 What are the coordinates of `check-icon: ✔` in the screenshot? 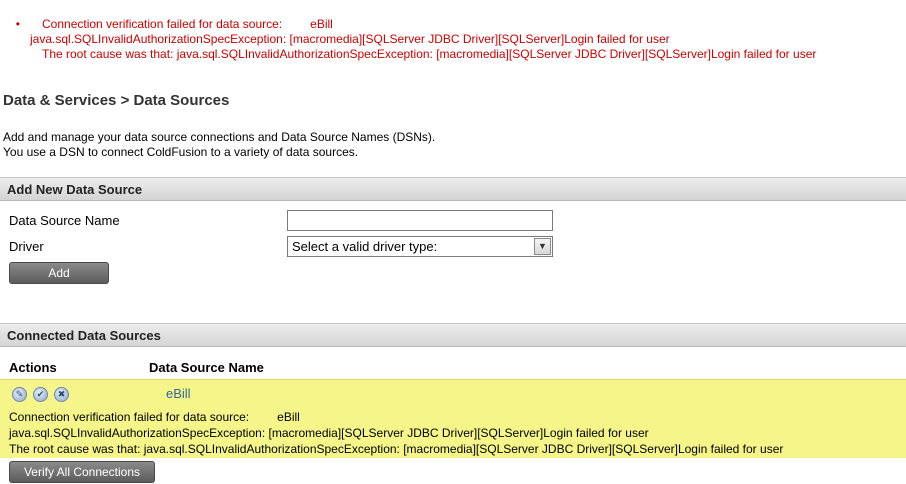 It's located at (40, 394).